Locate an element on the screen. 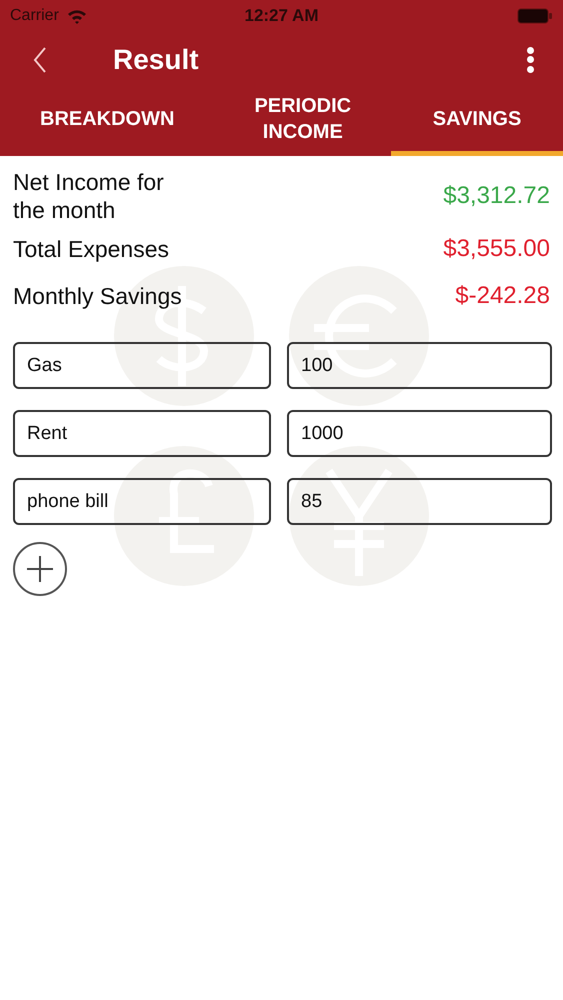 This screenshot has height=1000, width=563. carrier-label: Carrier is located at coordinates (34, 16).